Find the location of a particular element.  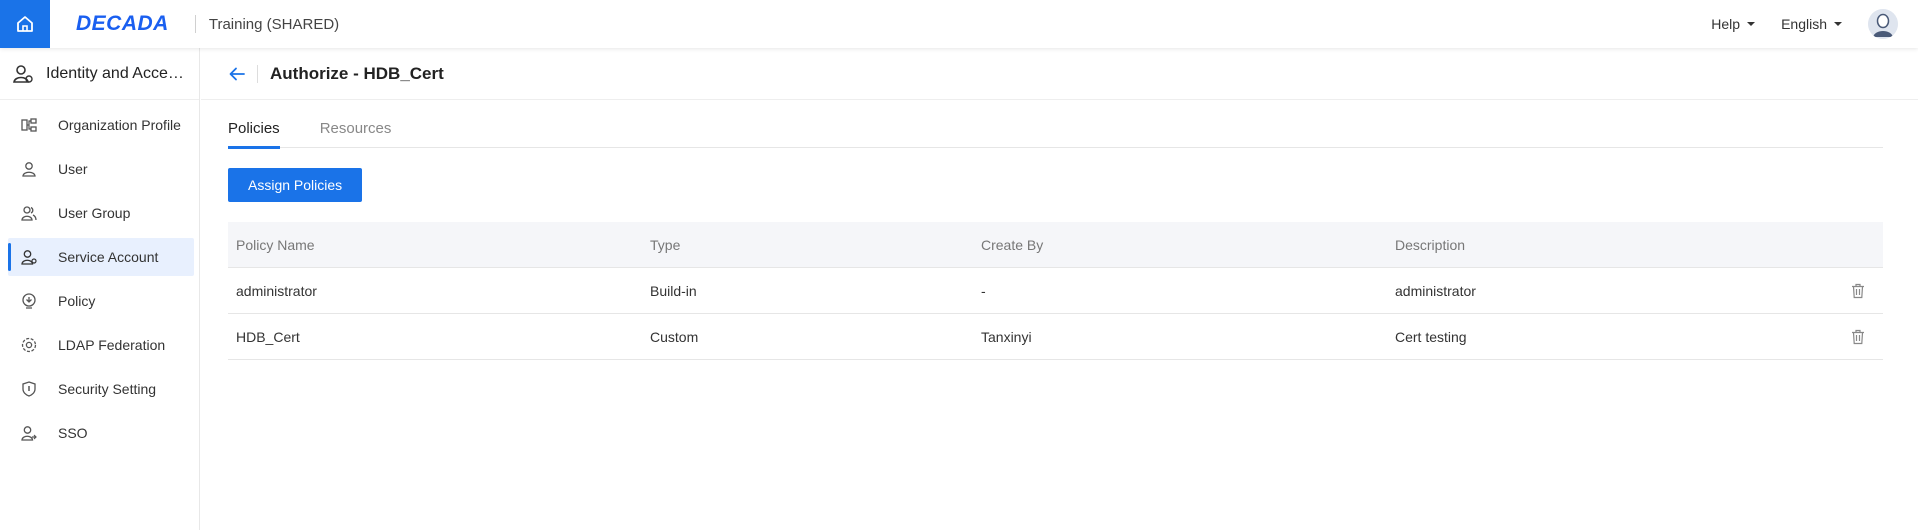

assign-policies-button: Assign Policies is located at coordinates (295, 185).